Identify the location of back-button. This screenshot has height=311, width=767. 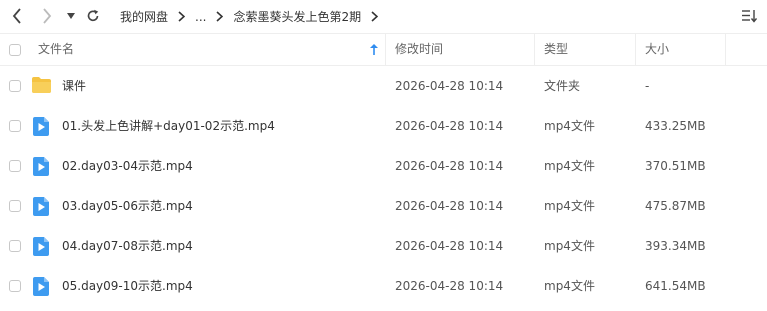
(17, 16).